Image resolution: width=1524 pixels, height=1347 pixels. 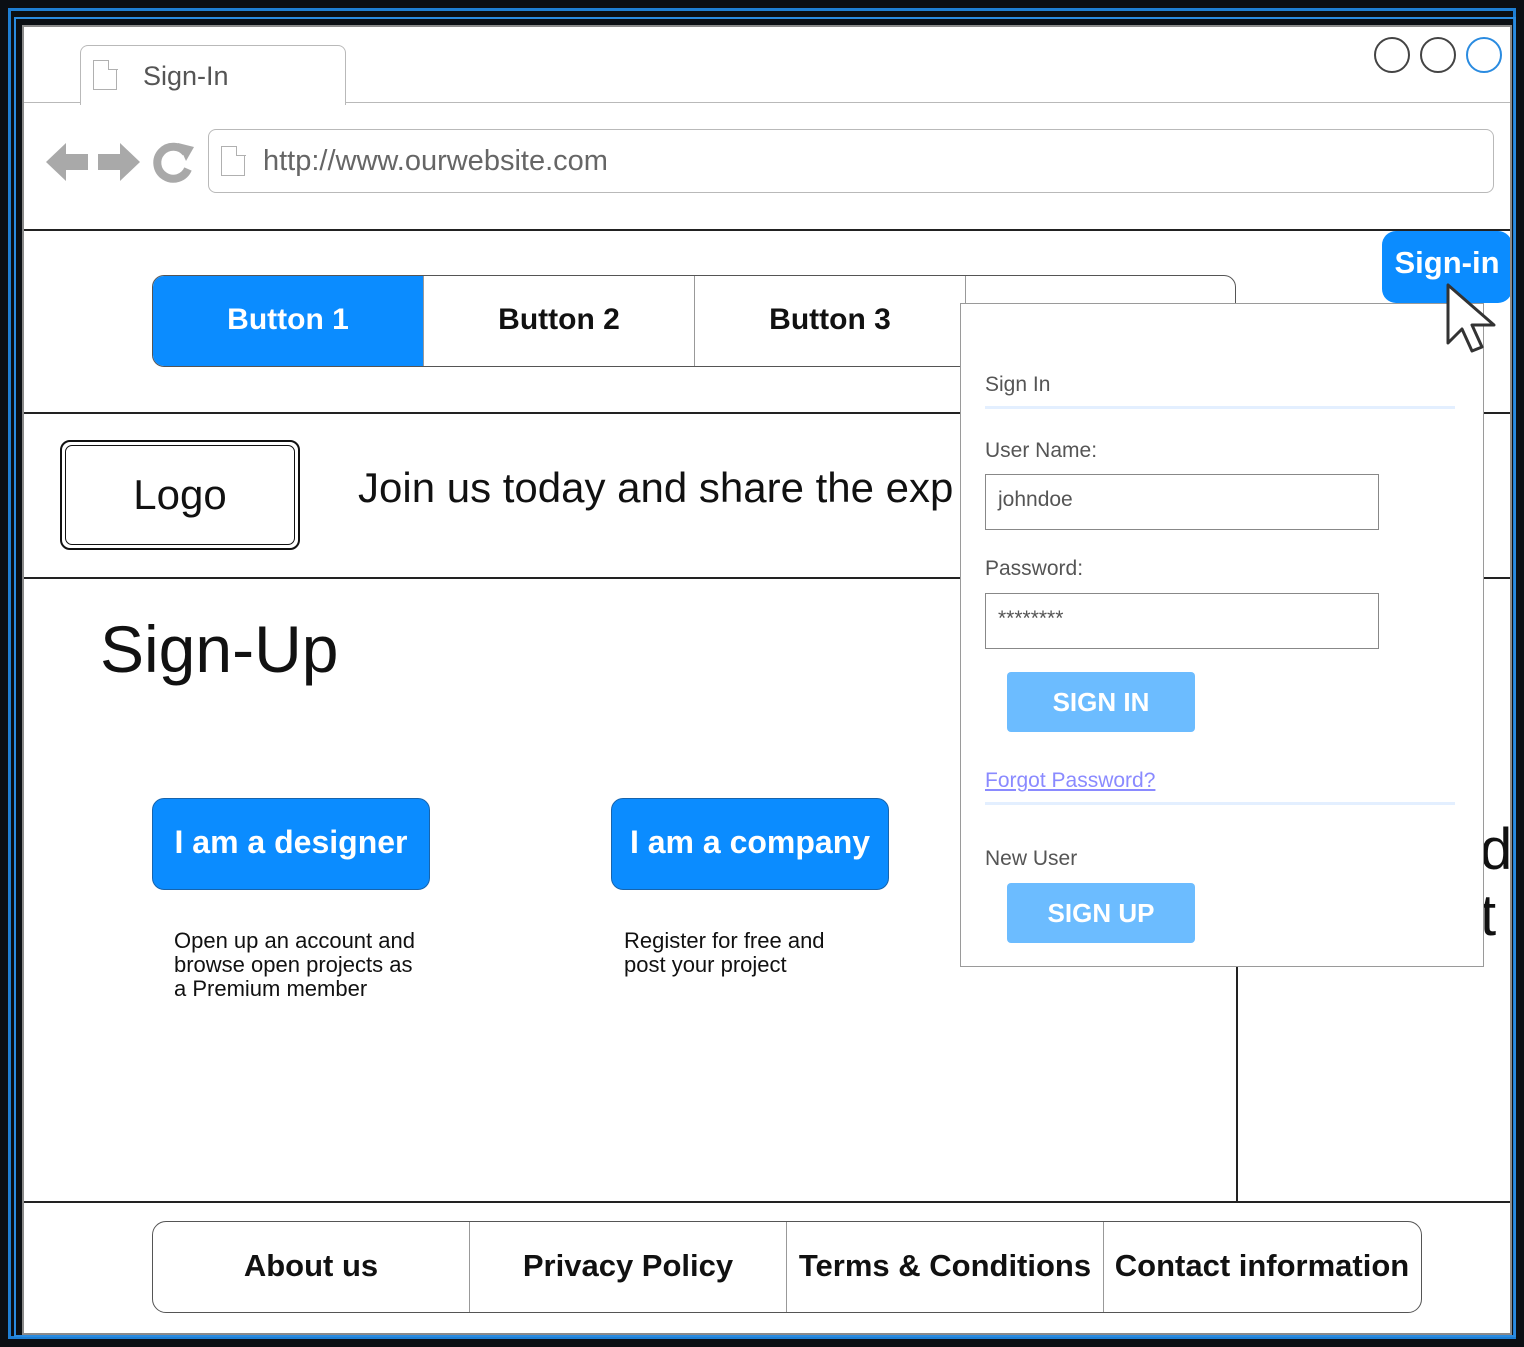 I want to click on window-maximize-icon, so click(x=1438, y=55).